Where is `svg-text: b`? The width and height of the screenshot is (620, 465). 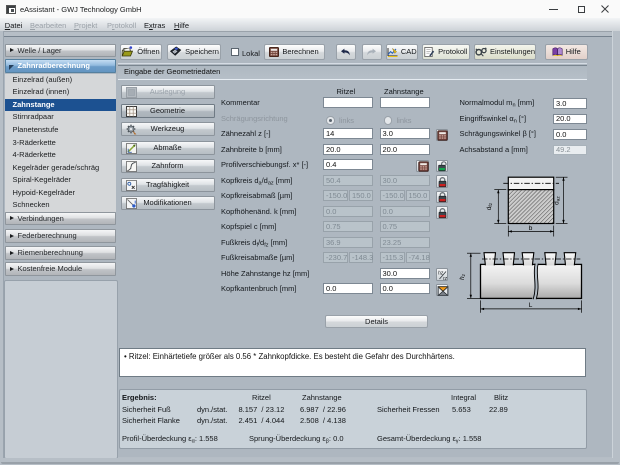 svg-text: b is located at coordinates (531, 228).